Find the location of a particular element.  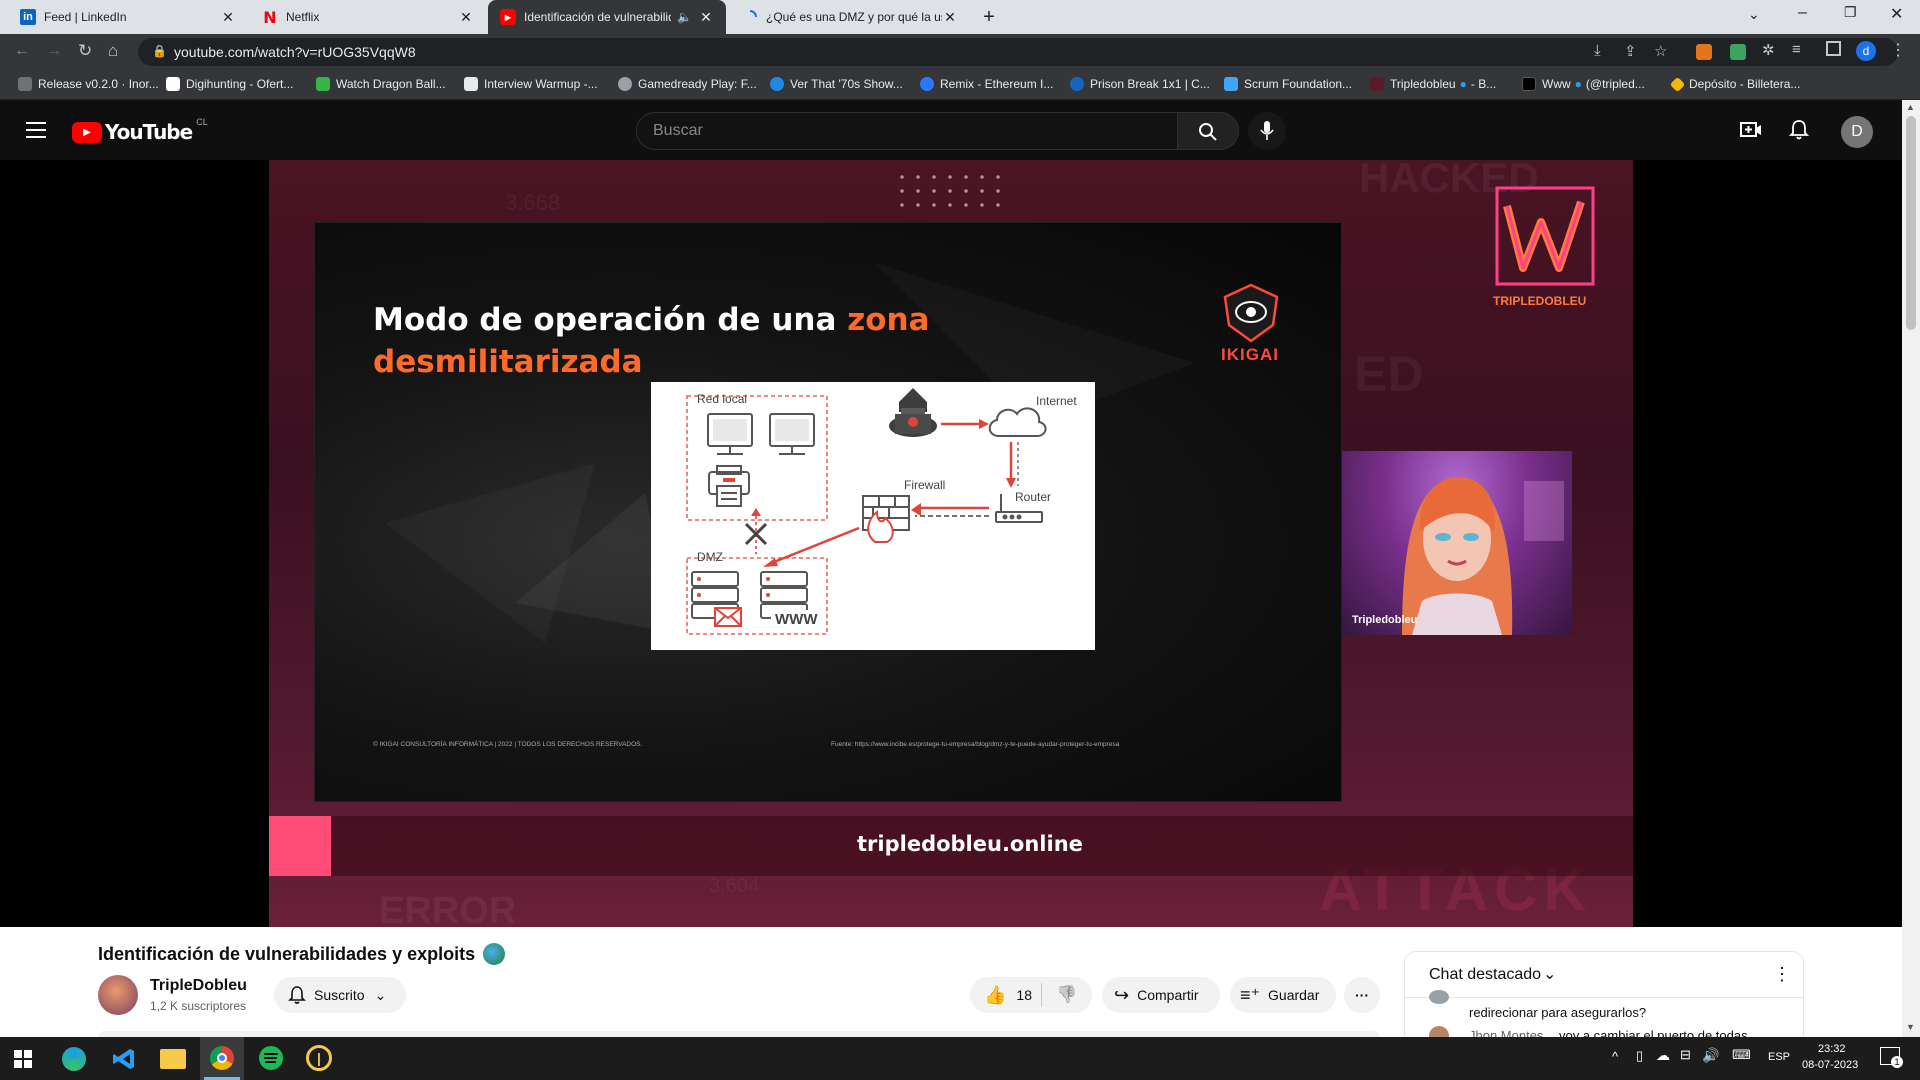

maximize-button: ❐ is located at coordinates (1850, 12).